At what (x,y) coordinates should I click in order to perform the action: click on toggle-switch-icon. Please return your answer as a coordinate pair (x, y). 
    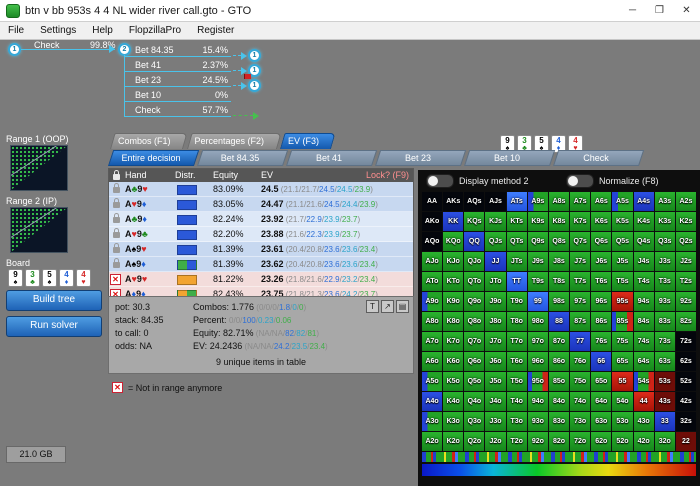
    Looking at the image, I should click on (440, 181).